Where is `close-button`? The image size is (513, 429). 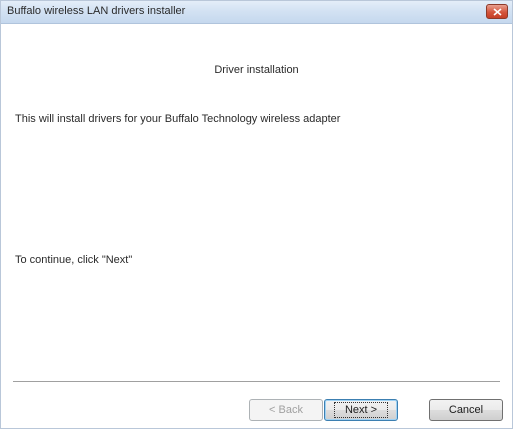 close-button is located at coordinates (497, 11).